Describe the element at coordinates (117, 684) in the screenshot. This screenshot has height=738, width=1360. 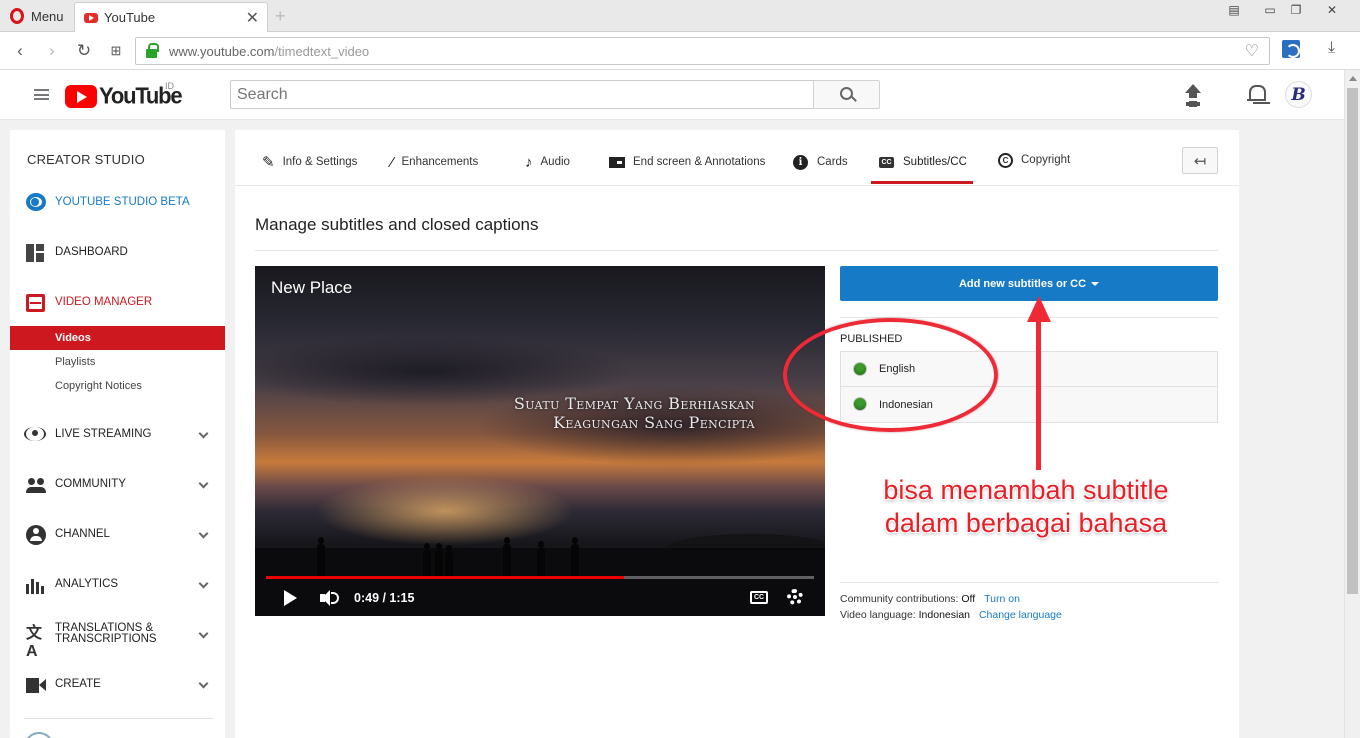
I see `sidebar-item-create: CREATE` at that location.